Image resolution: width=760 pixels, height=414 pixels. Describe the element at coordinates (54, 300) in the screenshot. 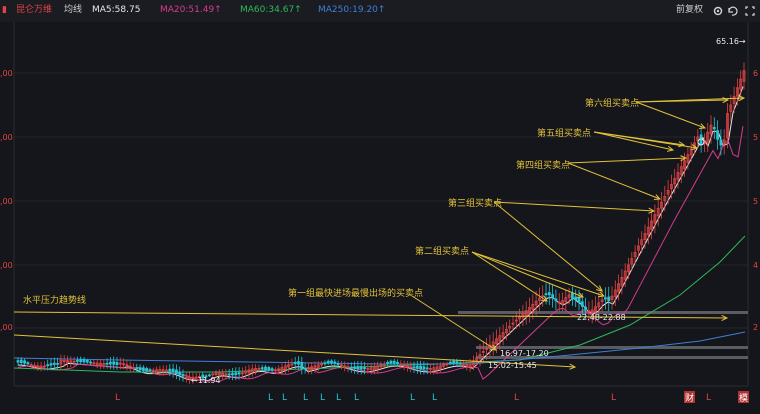

I see `trendline-label: 水平压力趋势线` at that location.